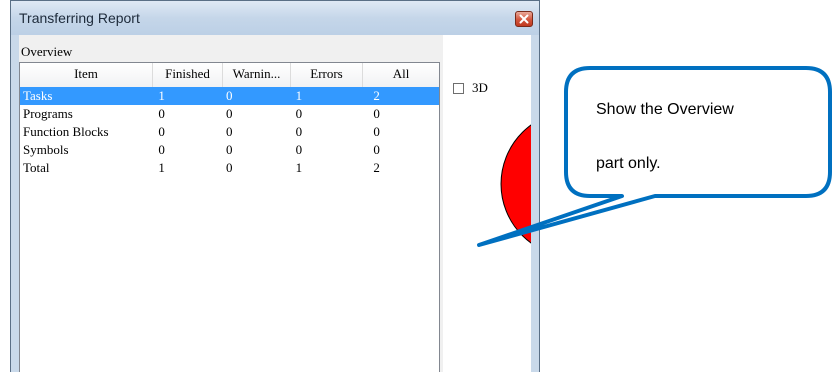 This screenshot has width=838, height=372. Describe the element at coordinates (628, 163) in the screenshot. I see `callout-line-2: part only.` at that location.